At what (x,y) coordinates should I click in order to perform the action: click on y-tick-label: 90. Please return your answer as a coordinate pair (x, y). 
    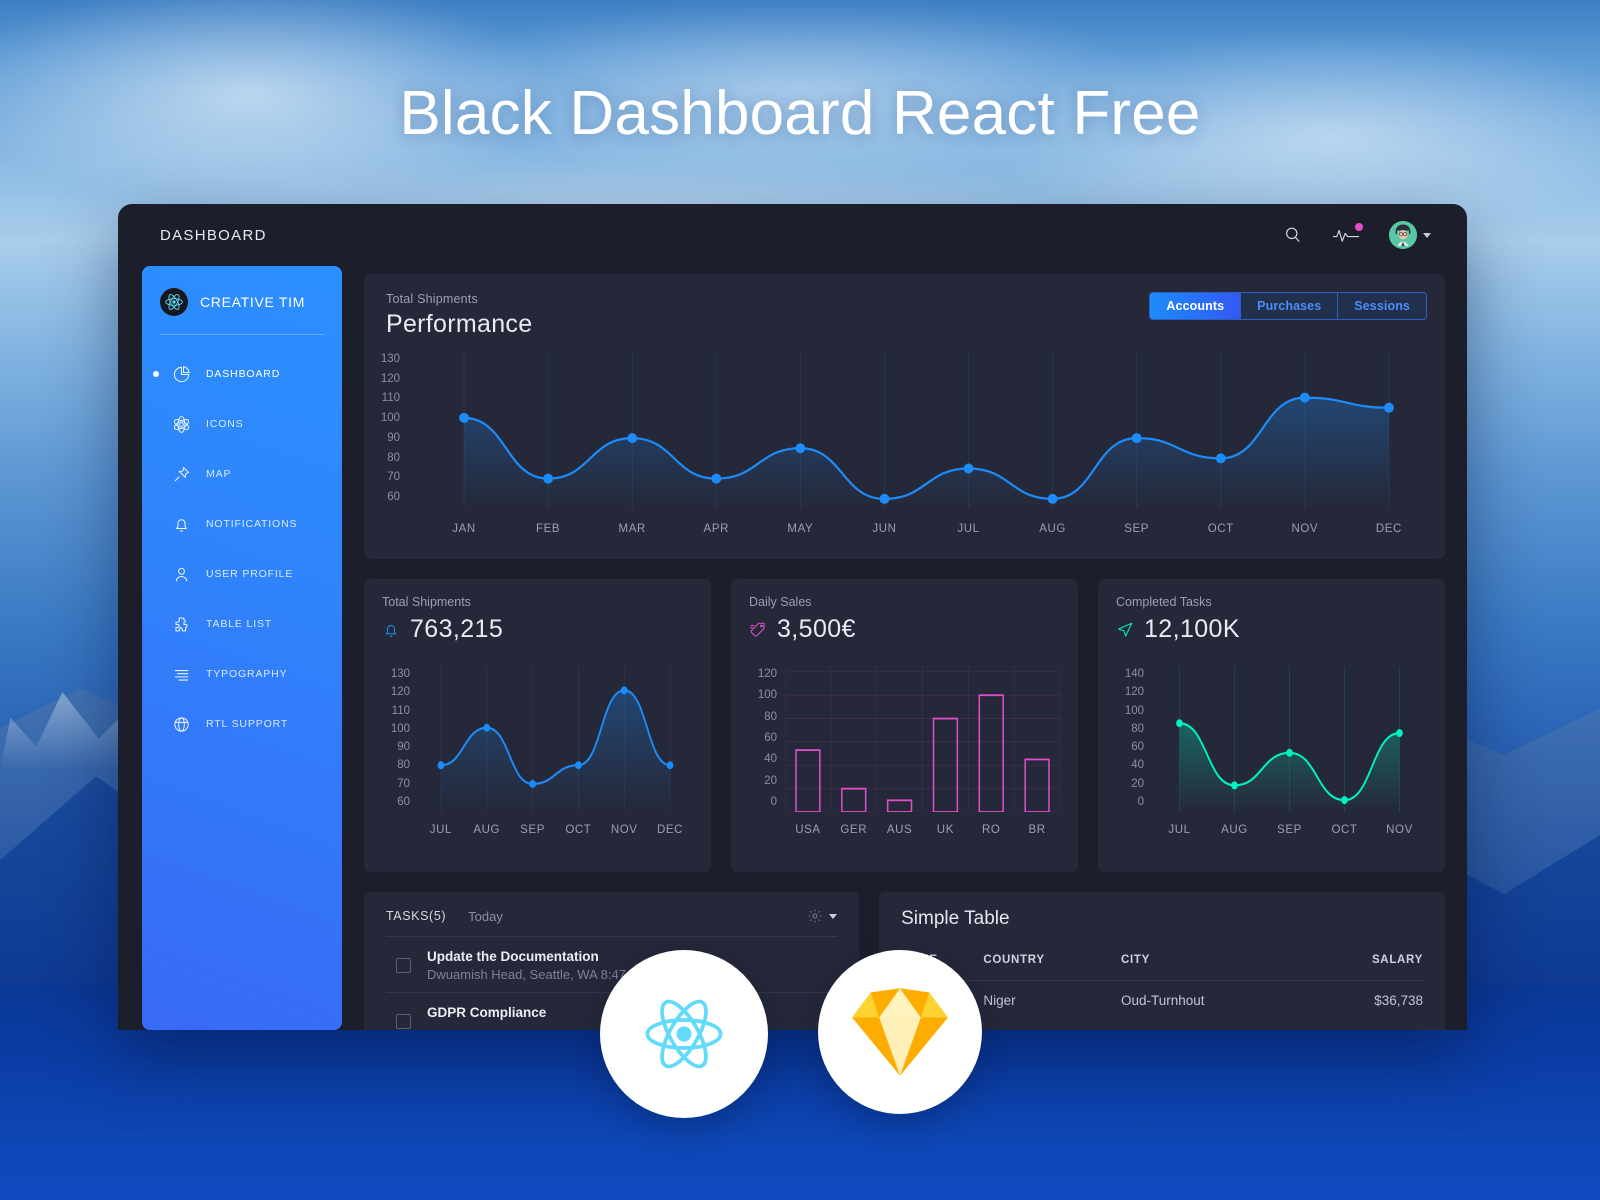
    Looking at the image, I should click on (393, 437).